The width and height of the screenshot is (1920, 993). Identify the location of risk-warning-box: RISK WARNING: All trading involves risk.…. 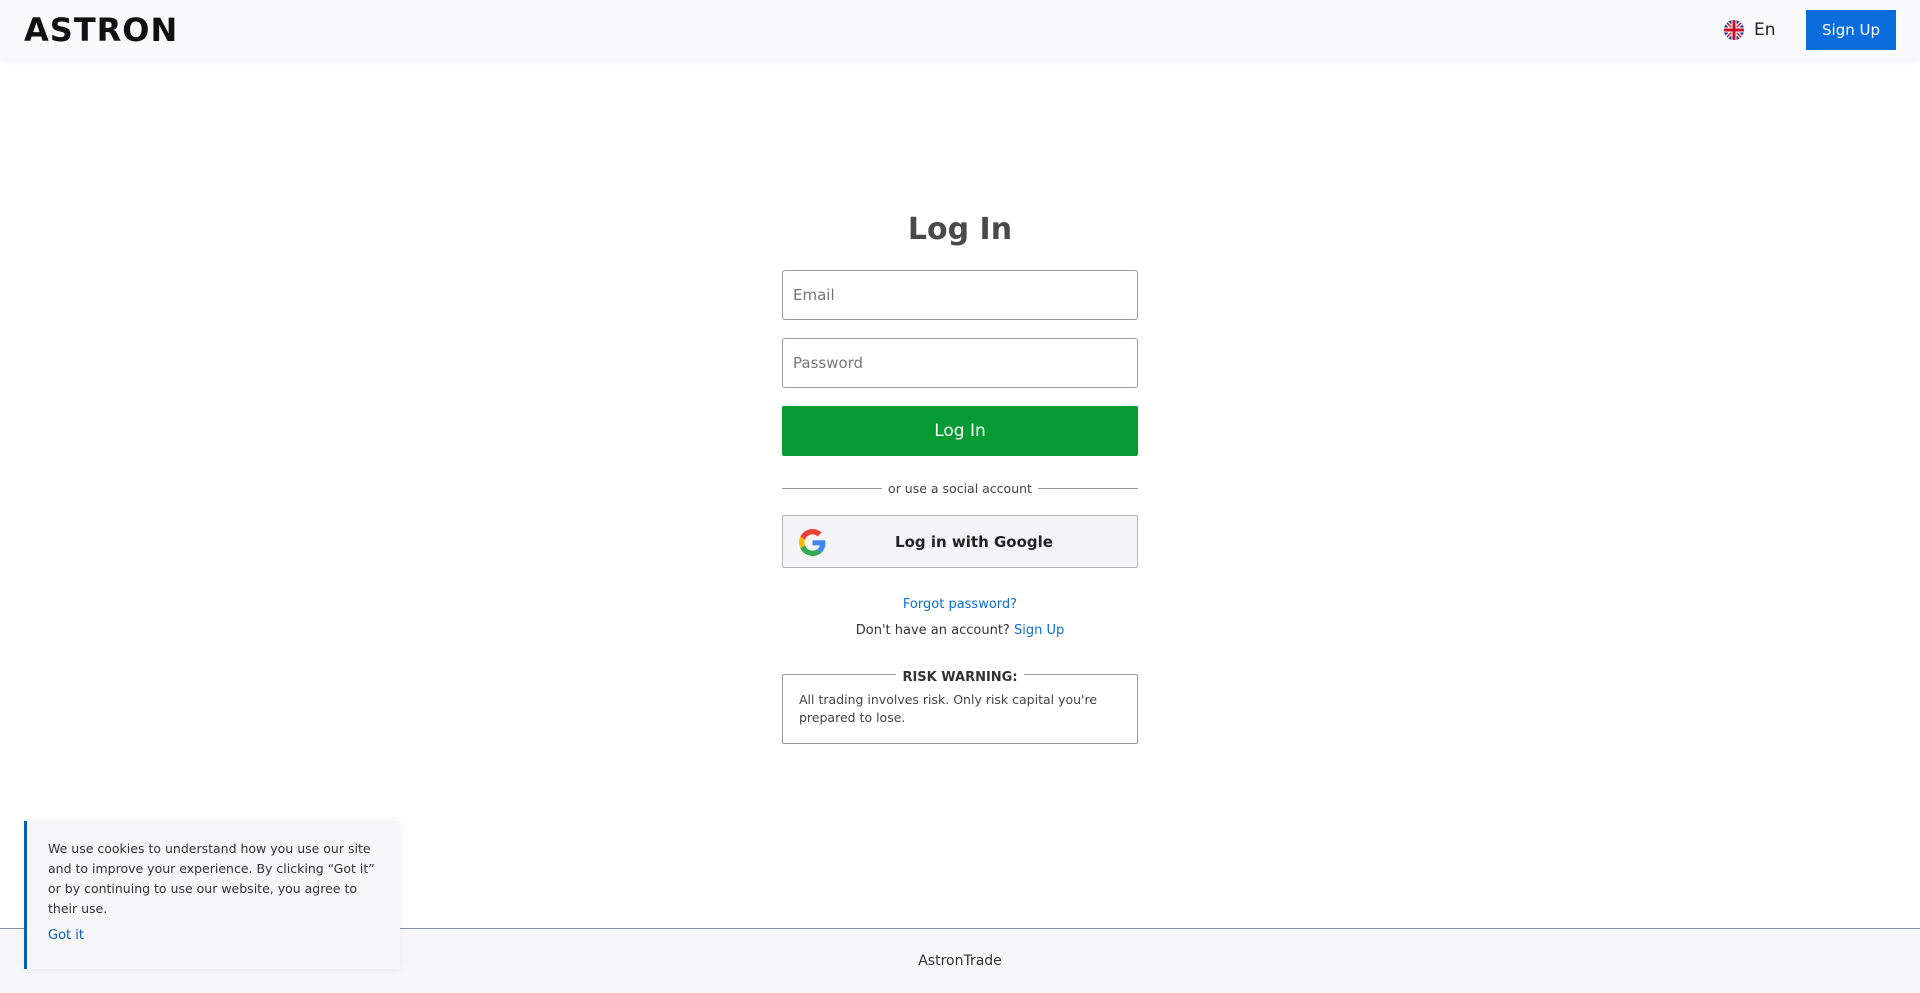
(960, 707).